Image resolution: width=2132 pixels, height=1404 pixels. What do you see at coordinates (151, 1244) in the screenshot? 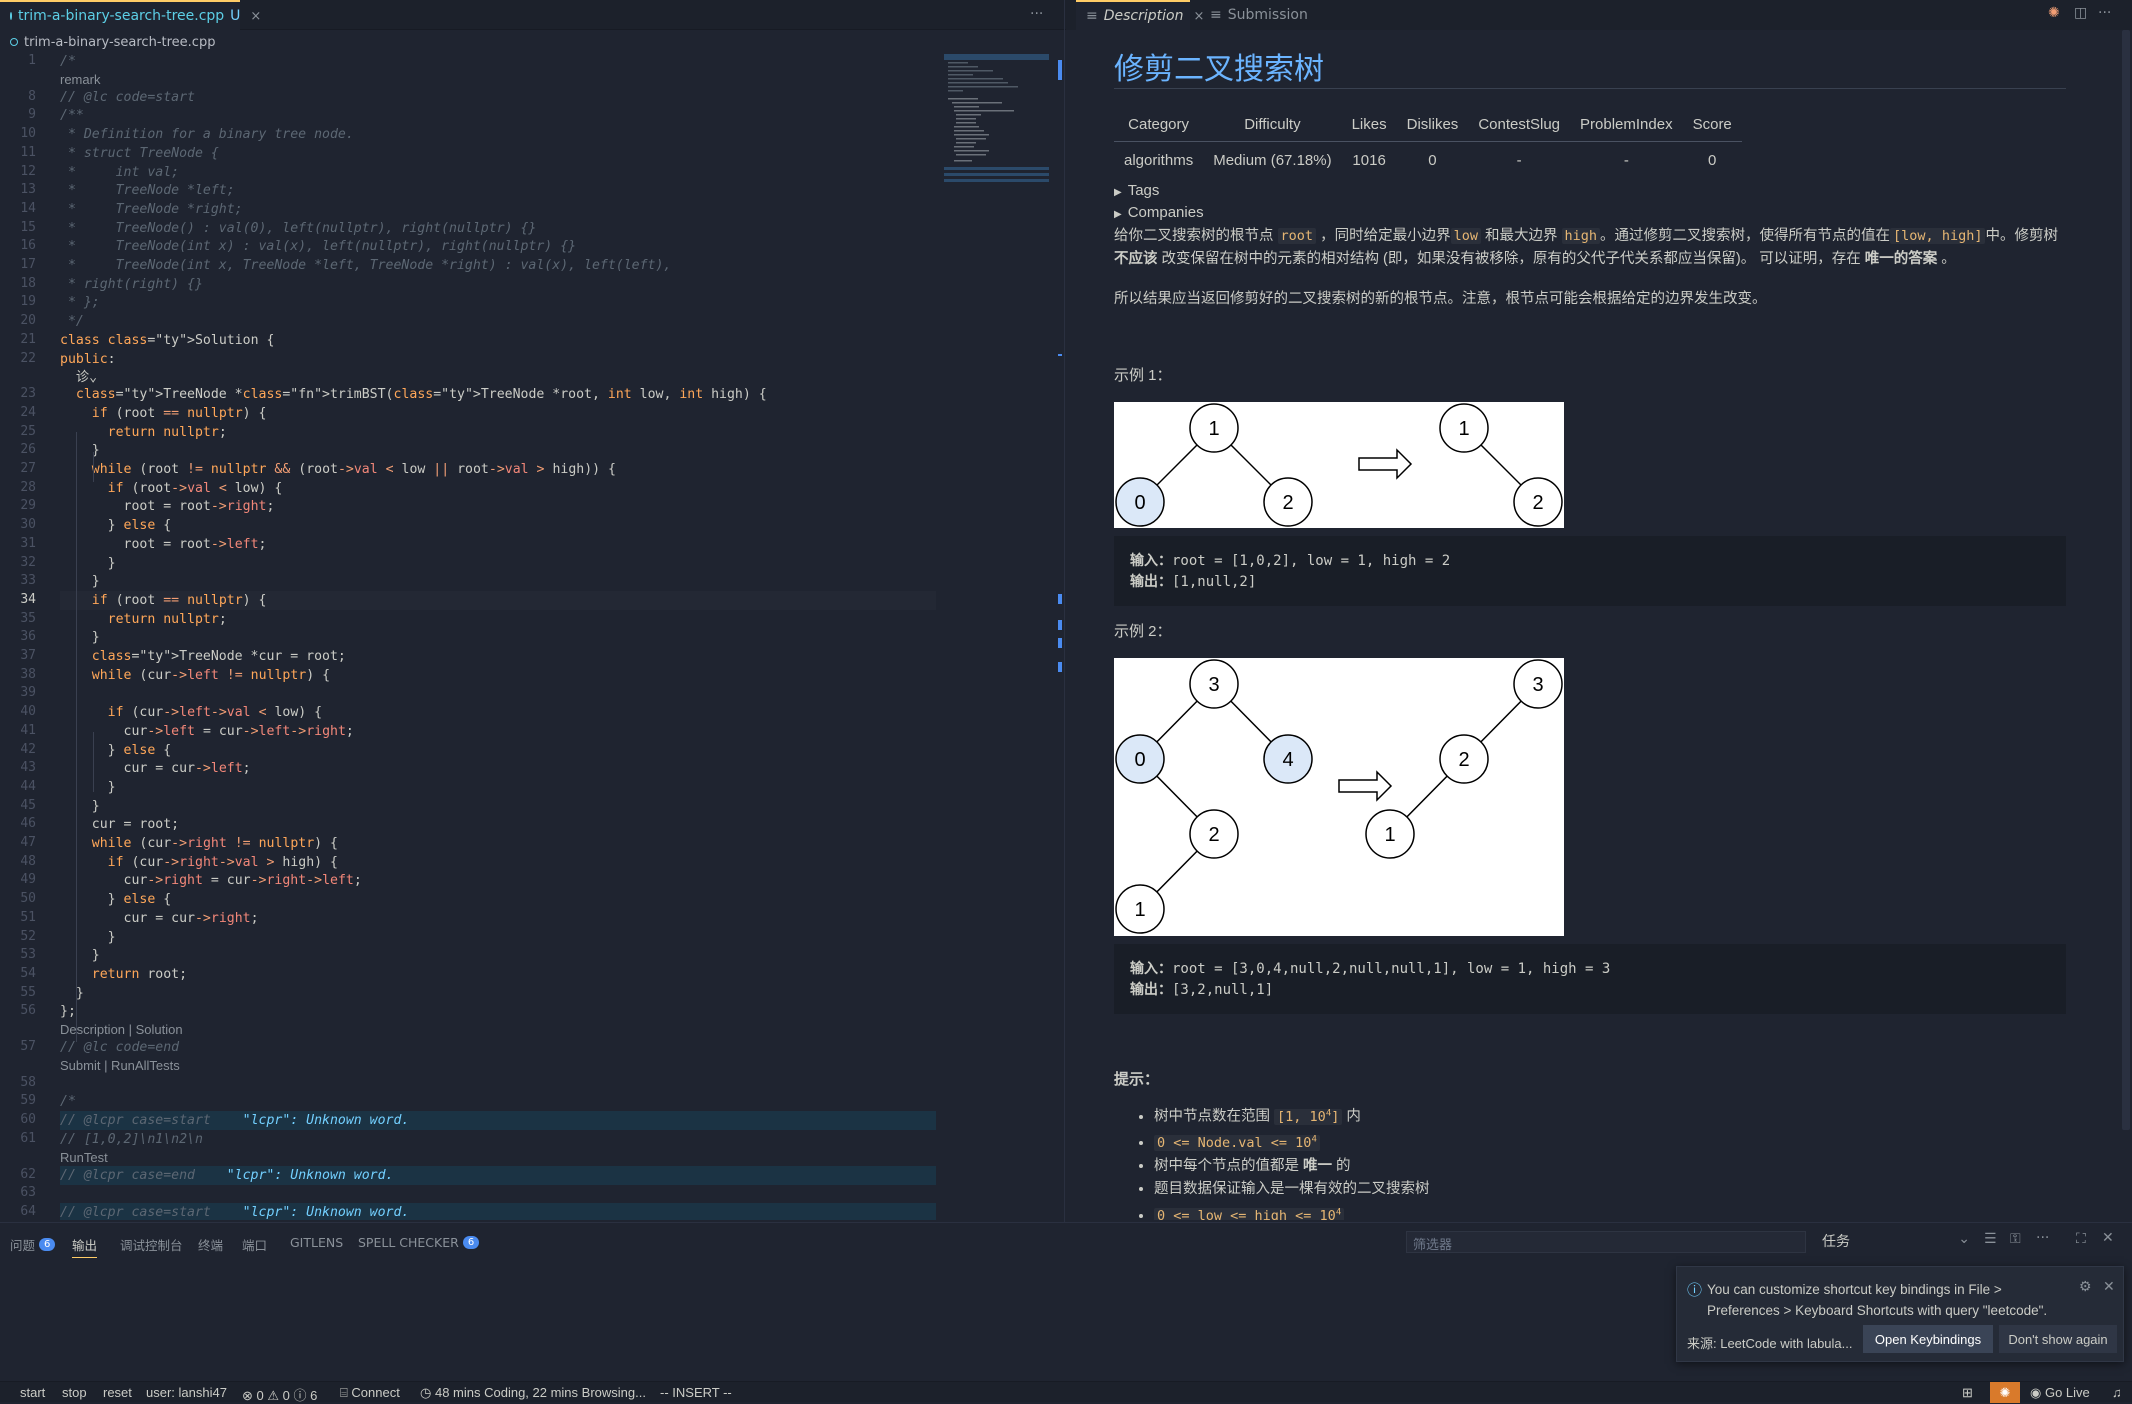
I see `panel-tab: 调试控制台` at bounding box center [151, 1244].